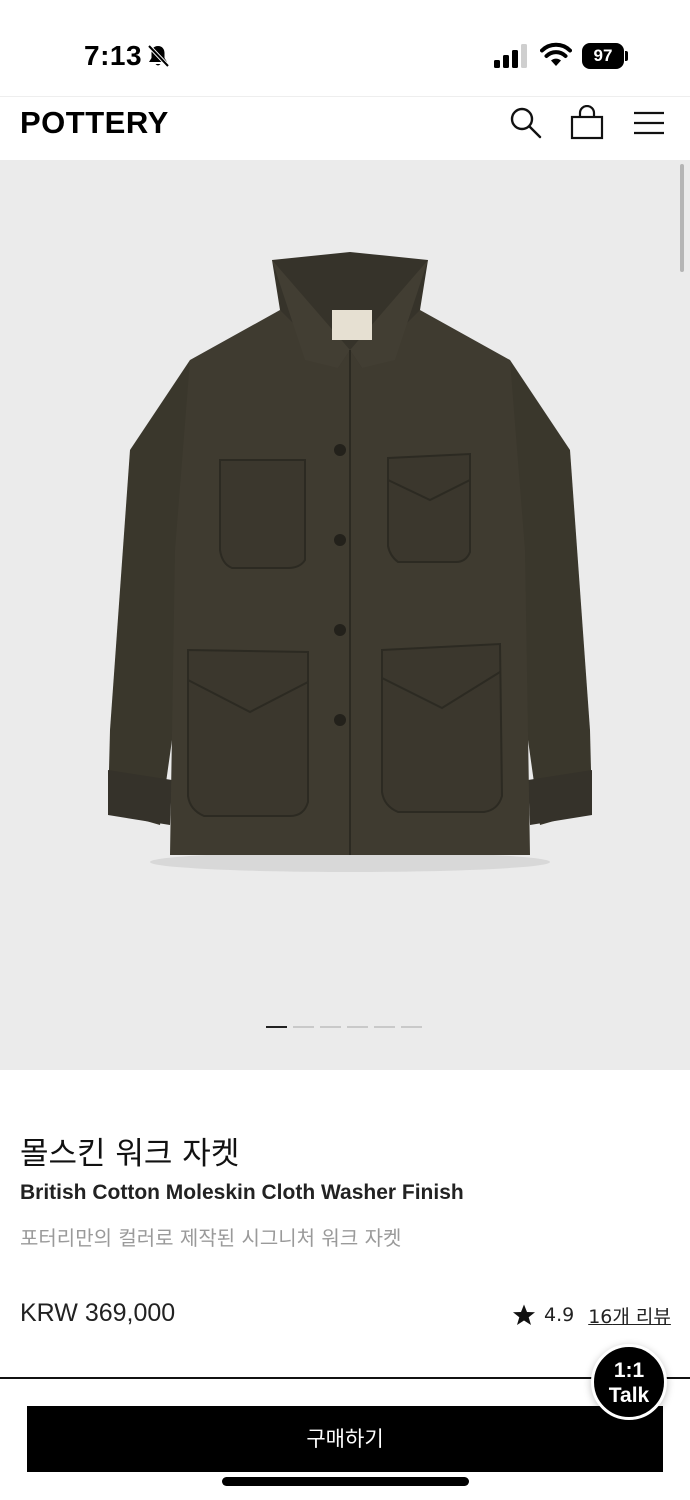 The width and height of the screenshot is (690, 1500). Describe the element at coordinates (130, 1154) in the screenshot. I see `product-title-korean: 몰스킨 워크 자켓` at that location.